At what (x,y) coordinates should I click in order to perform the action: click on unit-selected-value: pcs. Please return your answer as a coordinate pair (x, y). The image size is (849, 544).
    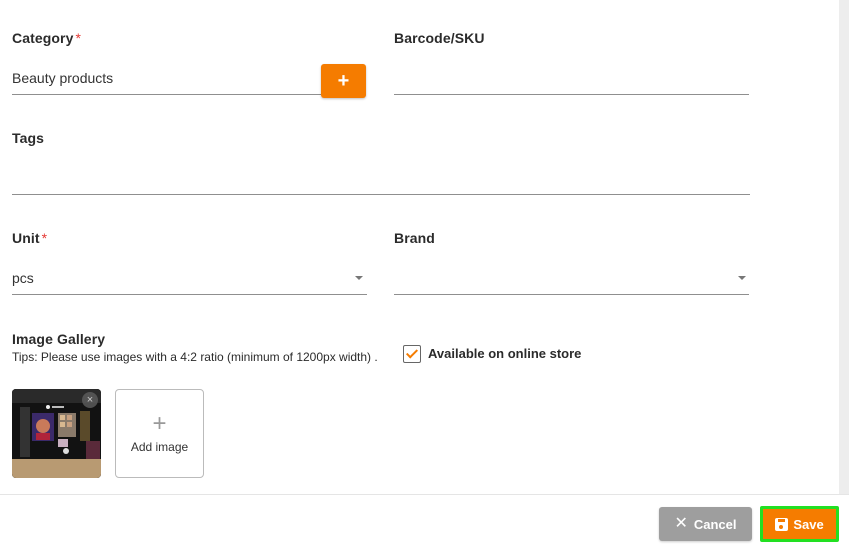
    Looking at the image, I should click on (23, 278).